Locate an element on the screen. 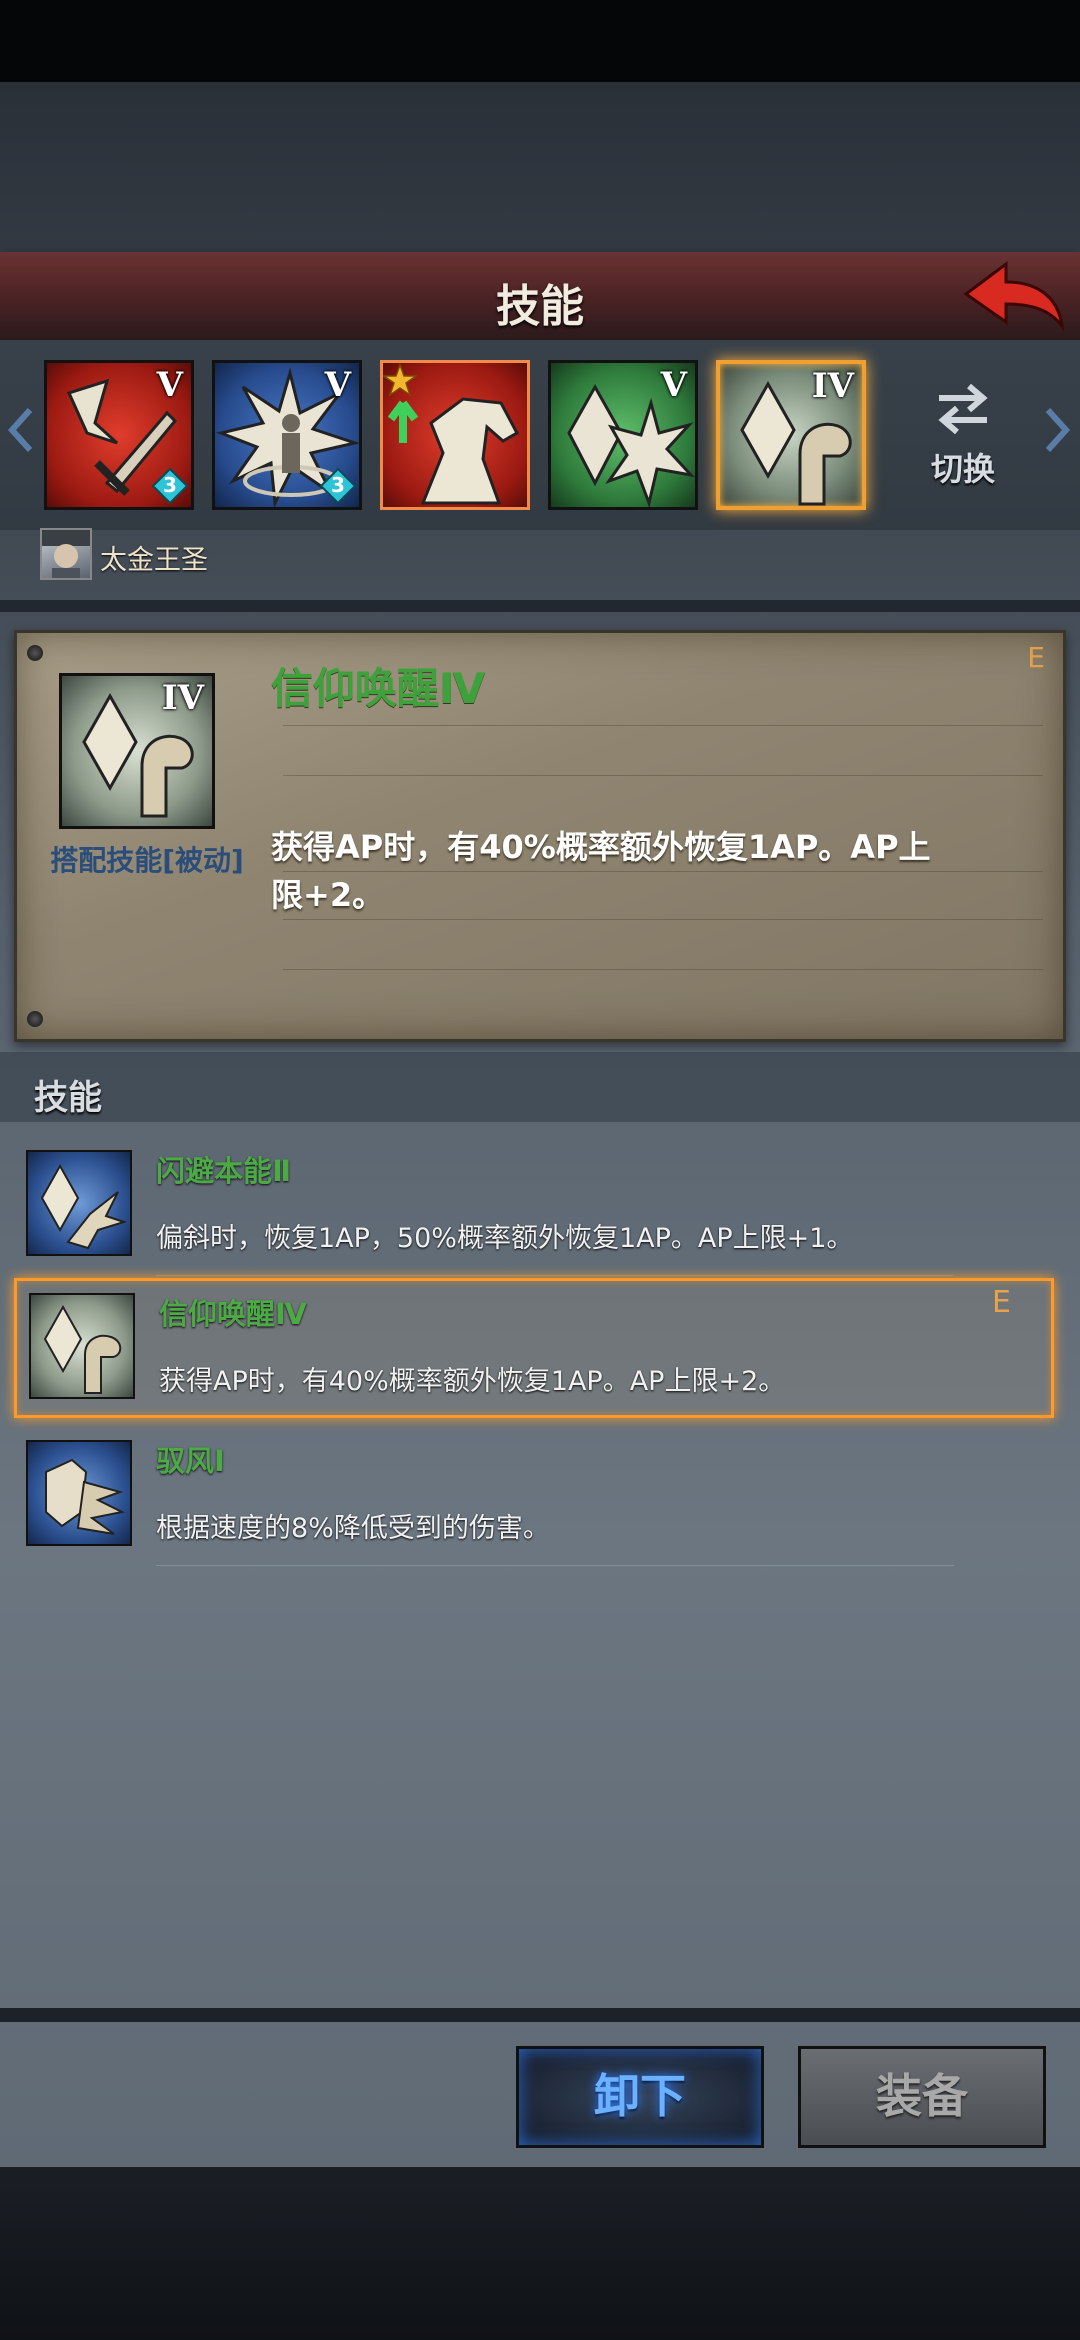  skill-name: 信仰唤醒Ⅳ is located at coordinates (233, 1314).